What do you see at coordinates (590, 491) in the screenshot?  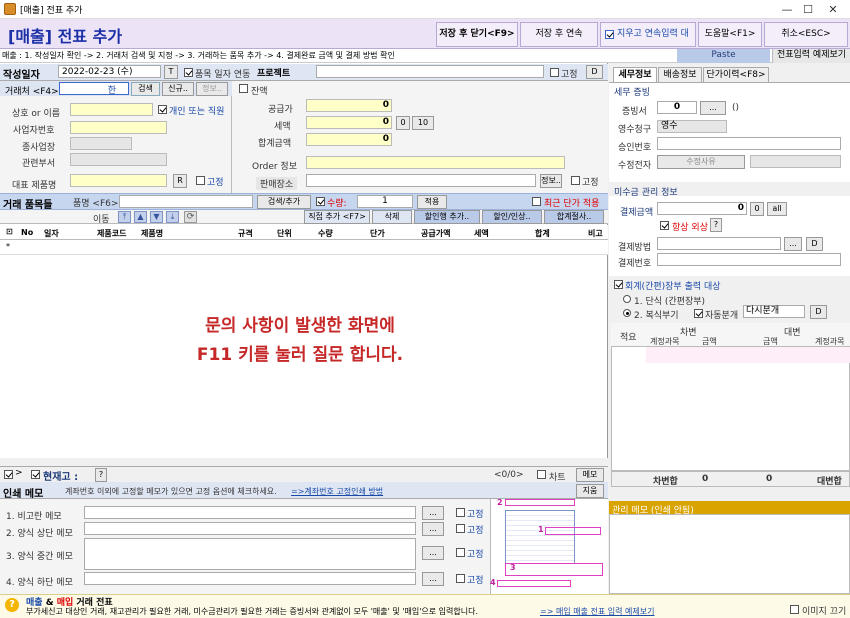 I see `memo-delete-button: 지움` at bounding box center [590, 491].